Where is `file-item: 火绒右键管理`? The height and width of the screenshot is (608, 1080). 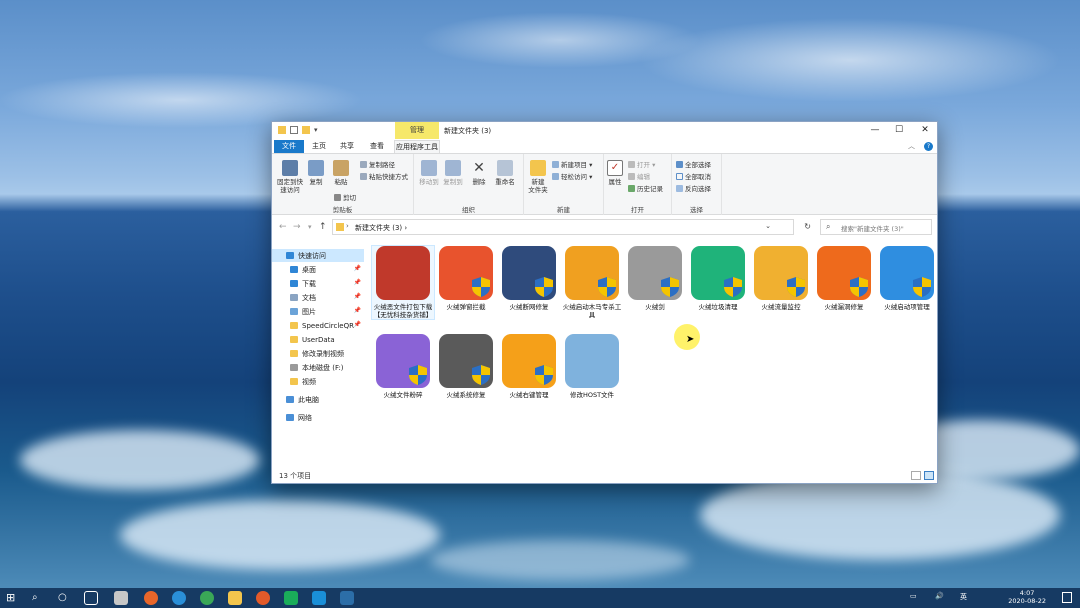 file-item: 火绒右键管理 is located at coordinates (529, 366).